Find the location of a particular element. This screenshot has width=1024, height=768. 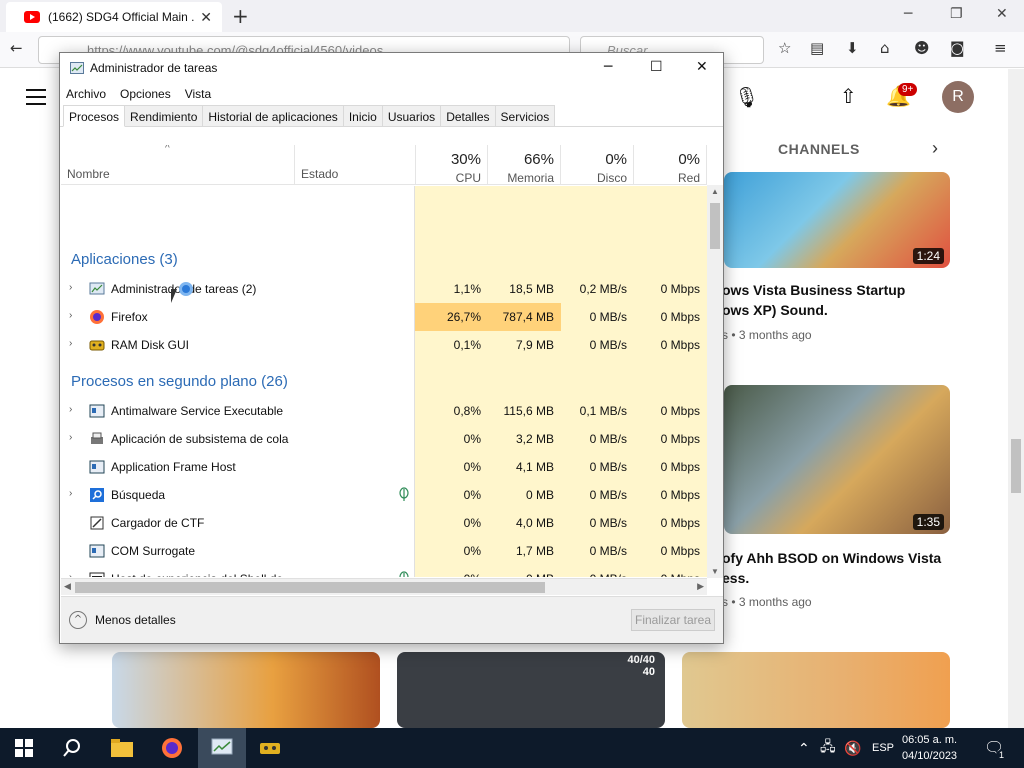

col-red: 0% Red is located at coordinates (670, 165).